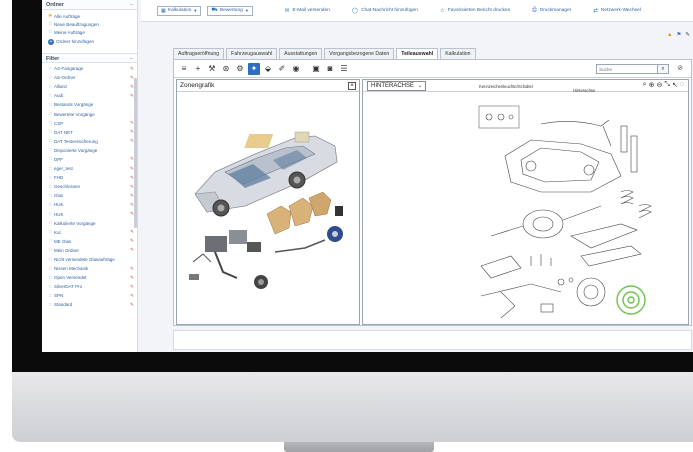 The height and width of the screenshot is (452, 693). I want to click on add-part-icon: +, so click(198, 69).